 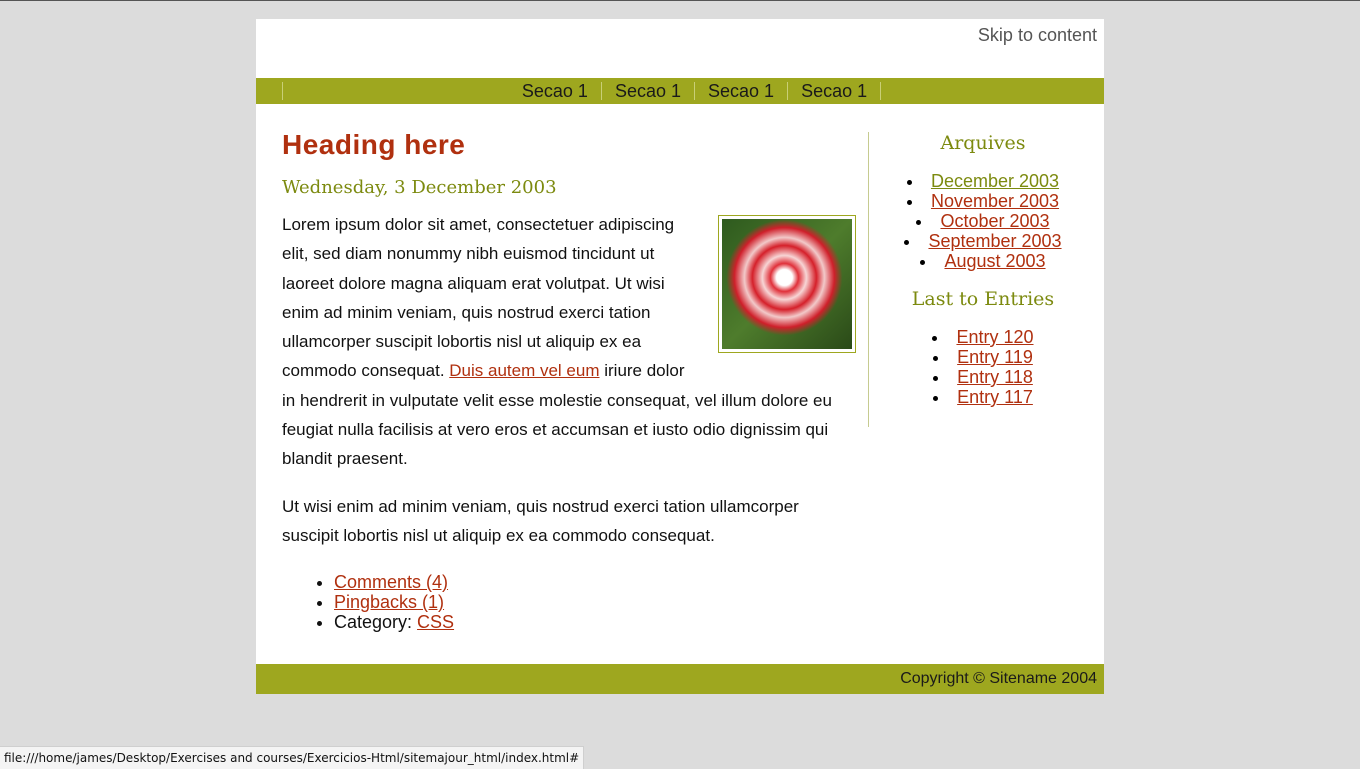 I want to click on archive-link-october-2003: October 2003, so click(x=994, y=221).